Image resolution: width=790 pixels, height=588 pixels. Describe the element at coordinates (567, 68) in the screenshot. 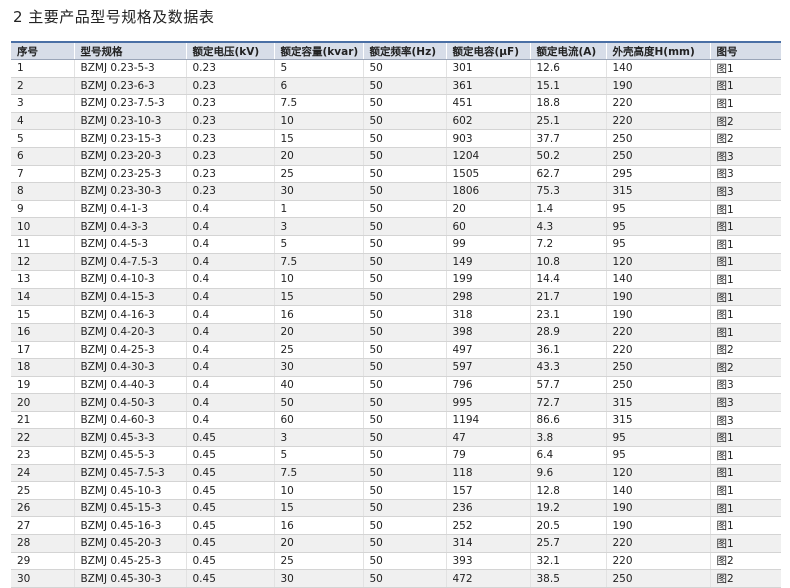

I see `cell-current: 12.6` at that location.